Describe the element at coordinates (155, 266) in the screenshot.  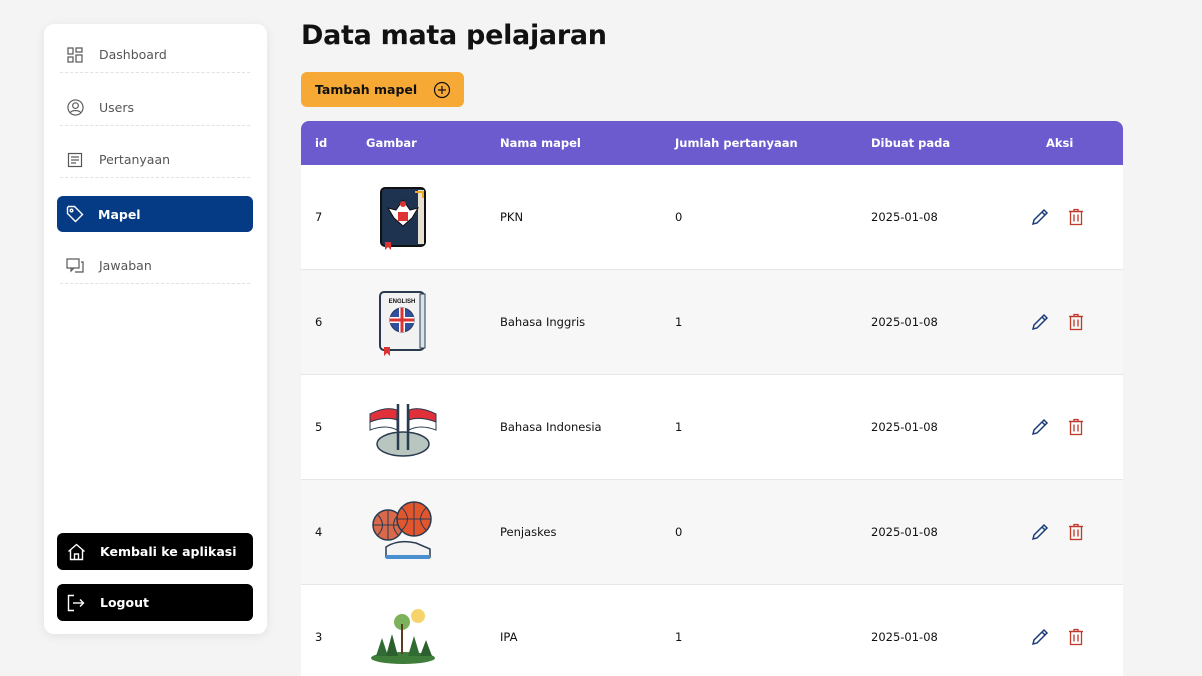
I see `sidebar-item-jawaban: Jawaban` at that location.